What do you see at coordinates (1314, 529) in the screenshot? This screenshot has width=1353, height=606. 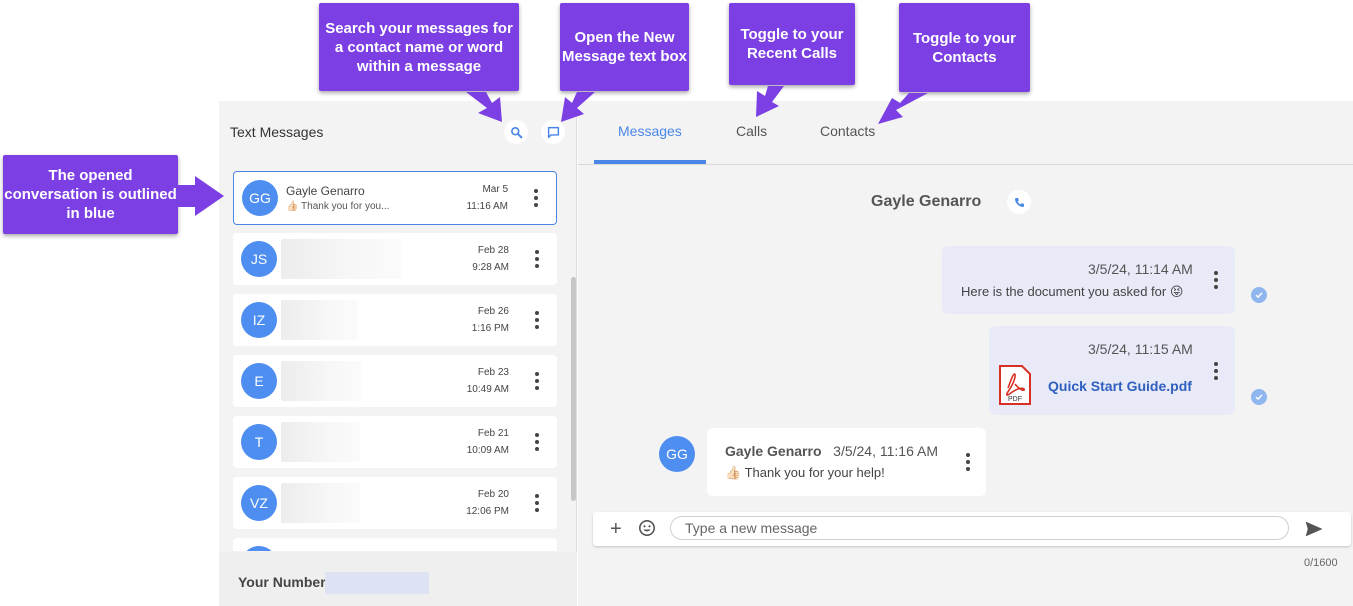 I see `send-icon` at bounding box center [1314, 529].